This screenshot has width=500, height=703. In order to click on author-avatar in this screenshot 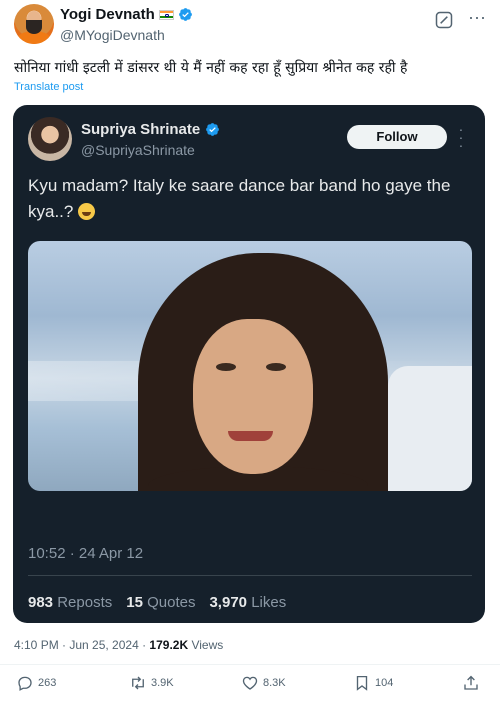, I will do `click(34, 24)`.